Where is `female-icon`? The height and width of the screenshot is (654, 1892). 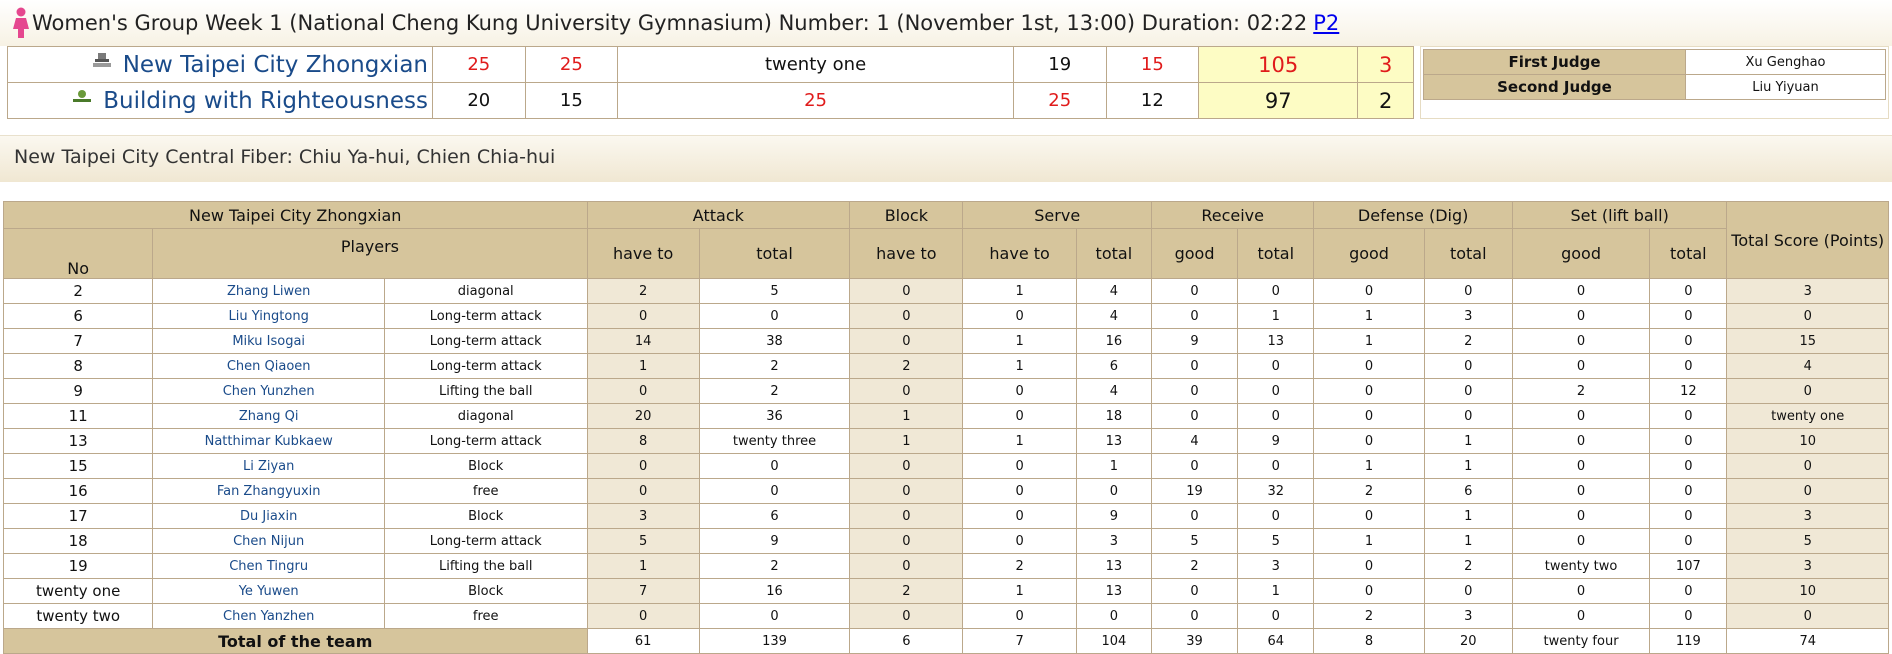
female-icon is located at coordinates (21, 22).